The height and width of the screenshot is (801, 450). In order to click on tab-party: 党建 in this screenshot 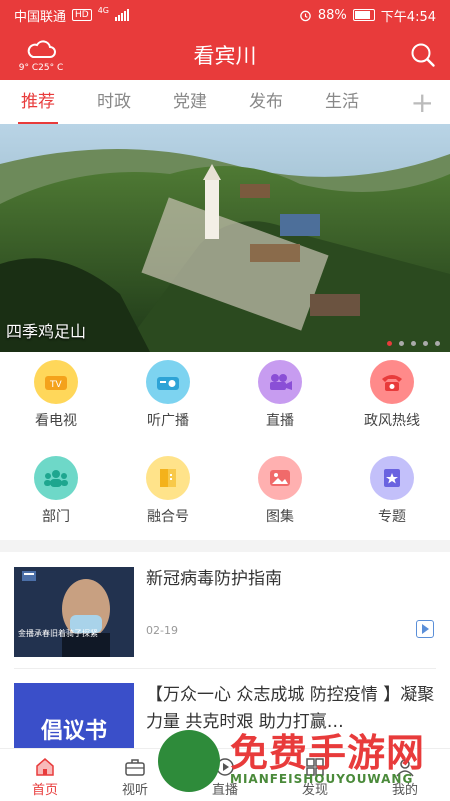, I will do `click(190, 102)`.